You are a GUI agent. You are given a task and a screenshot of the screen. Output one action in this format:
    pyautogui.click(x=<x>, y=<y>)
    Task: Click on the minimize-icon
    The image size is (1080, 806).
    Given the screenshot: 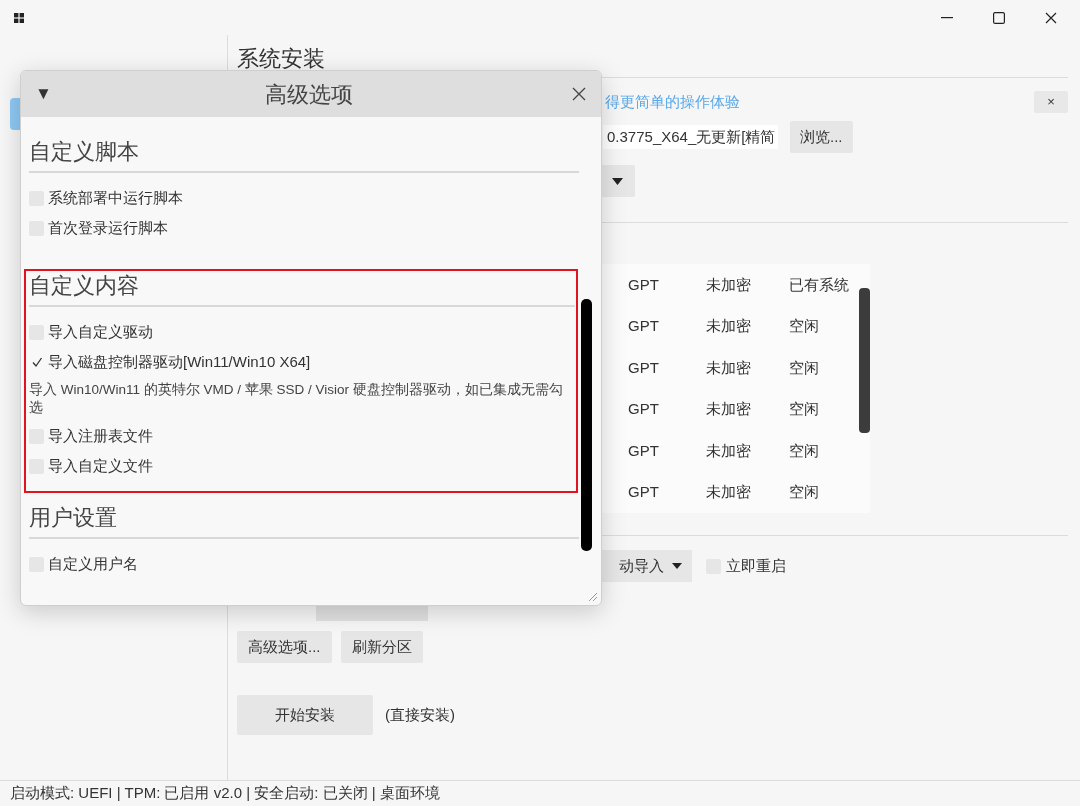 What is the action you would take?
    pyautogui.click(x=947, y=17)
    